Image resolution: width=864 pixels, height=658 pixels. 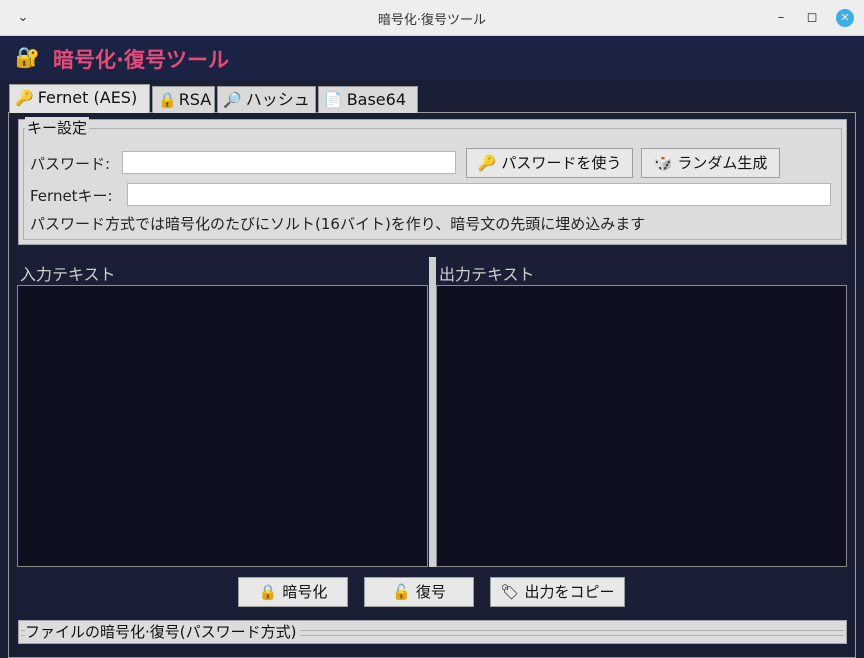 I want to click on fernet-key-label: Fernetキー:, so click(x=71, y=196).